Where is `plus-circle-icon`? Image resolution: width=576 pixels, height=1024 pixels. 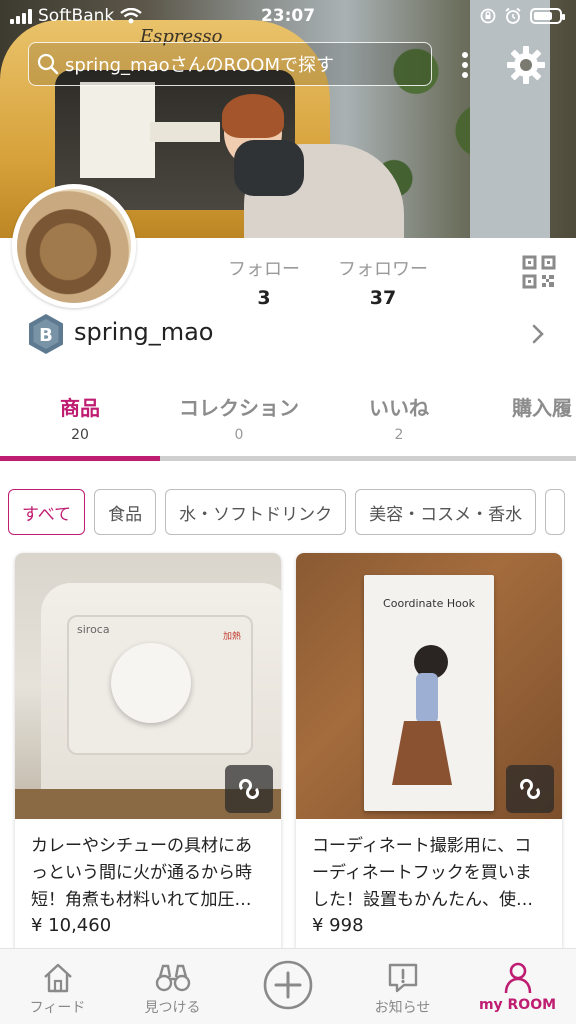
plus-circle-icon is located at coordinates (288, 985).